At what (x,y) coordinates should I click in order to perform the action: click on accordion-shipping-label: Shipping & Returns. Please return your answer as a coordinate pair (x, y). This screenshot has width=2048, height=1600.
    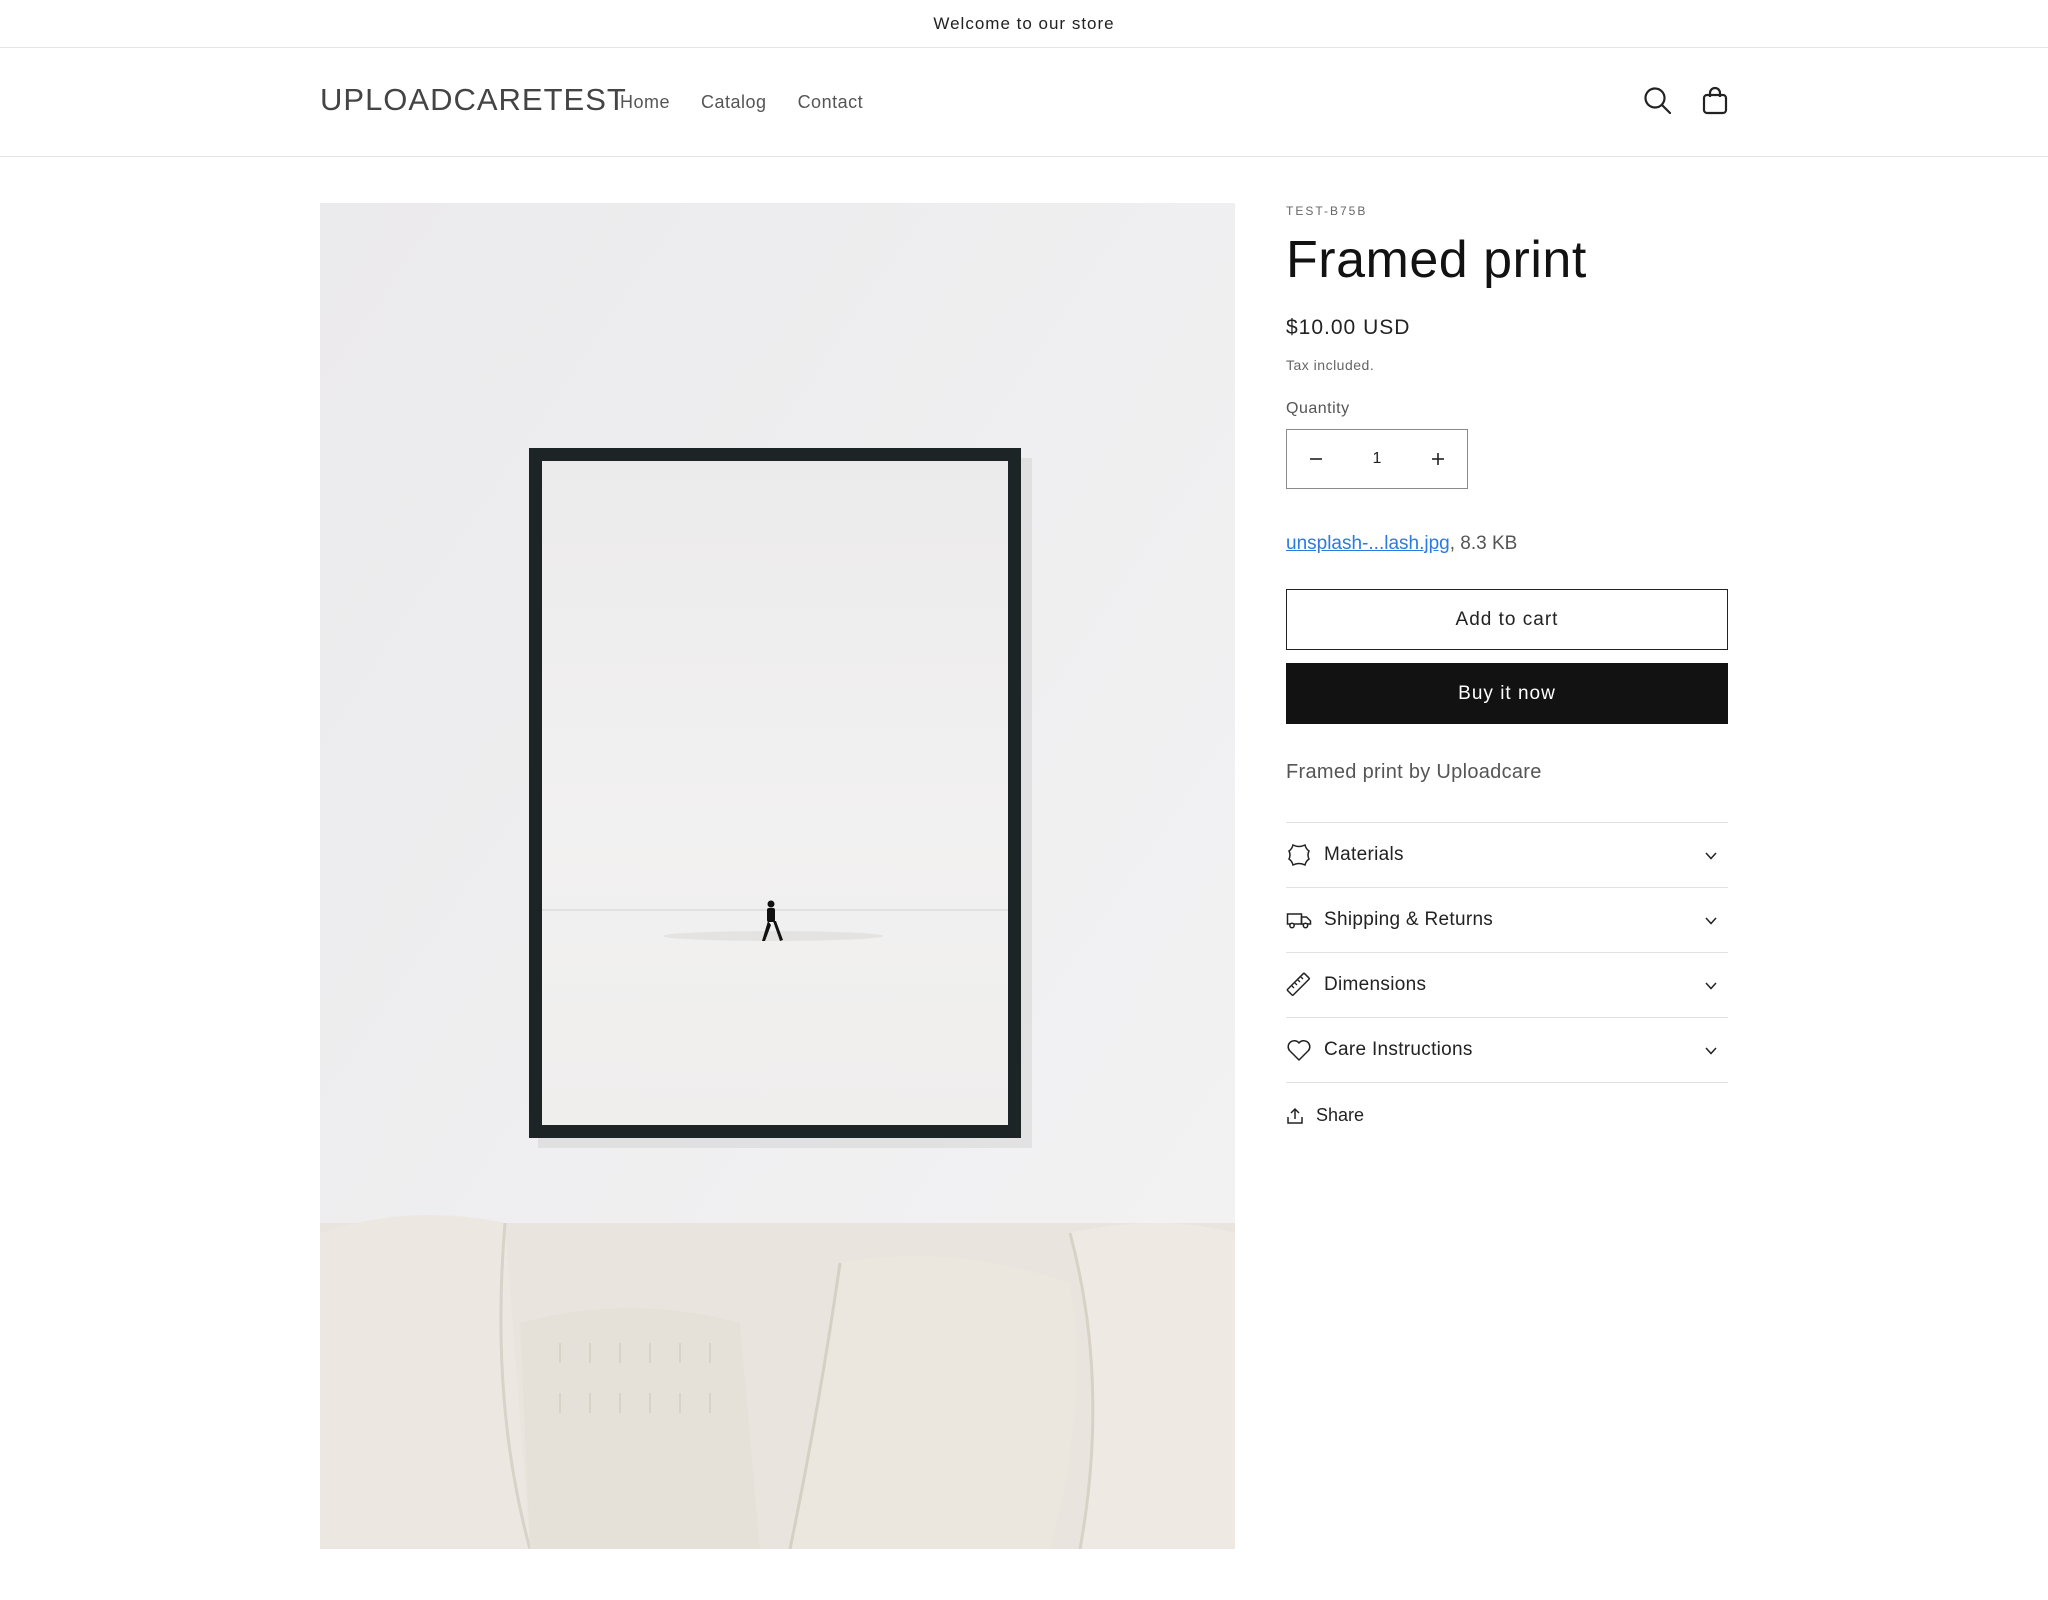
    Looking at the image, I should click on (1409, 919).